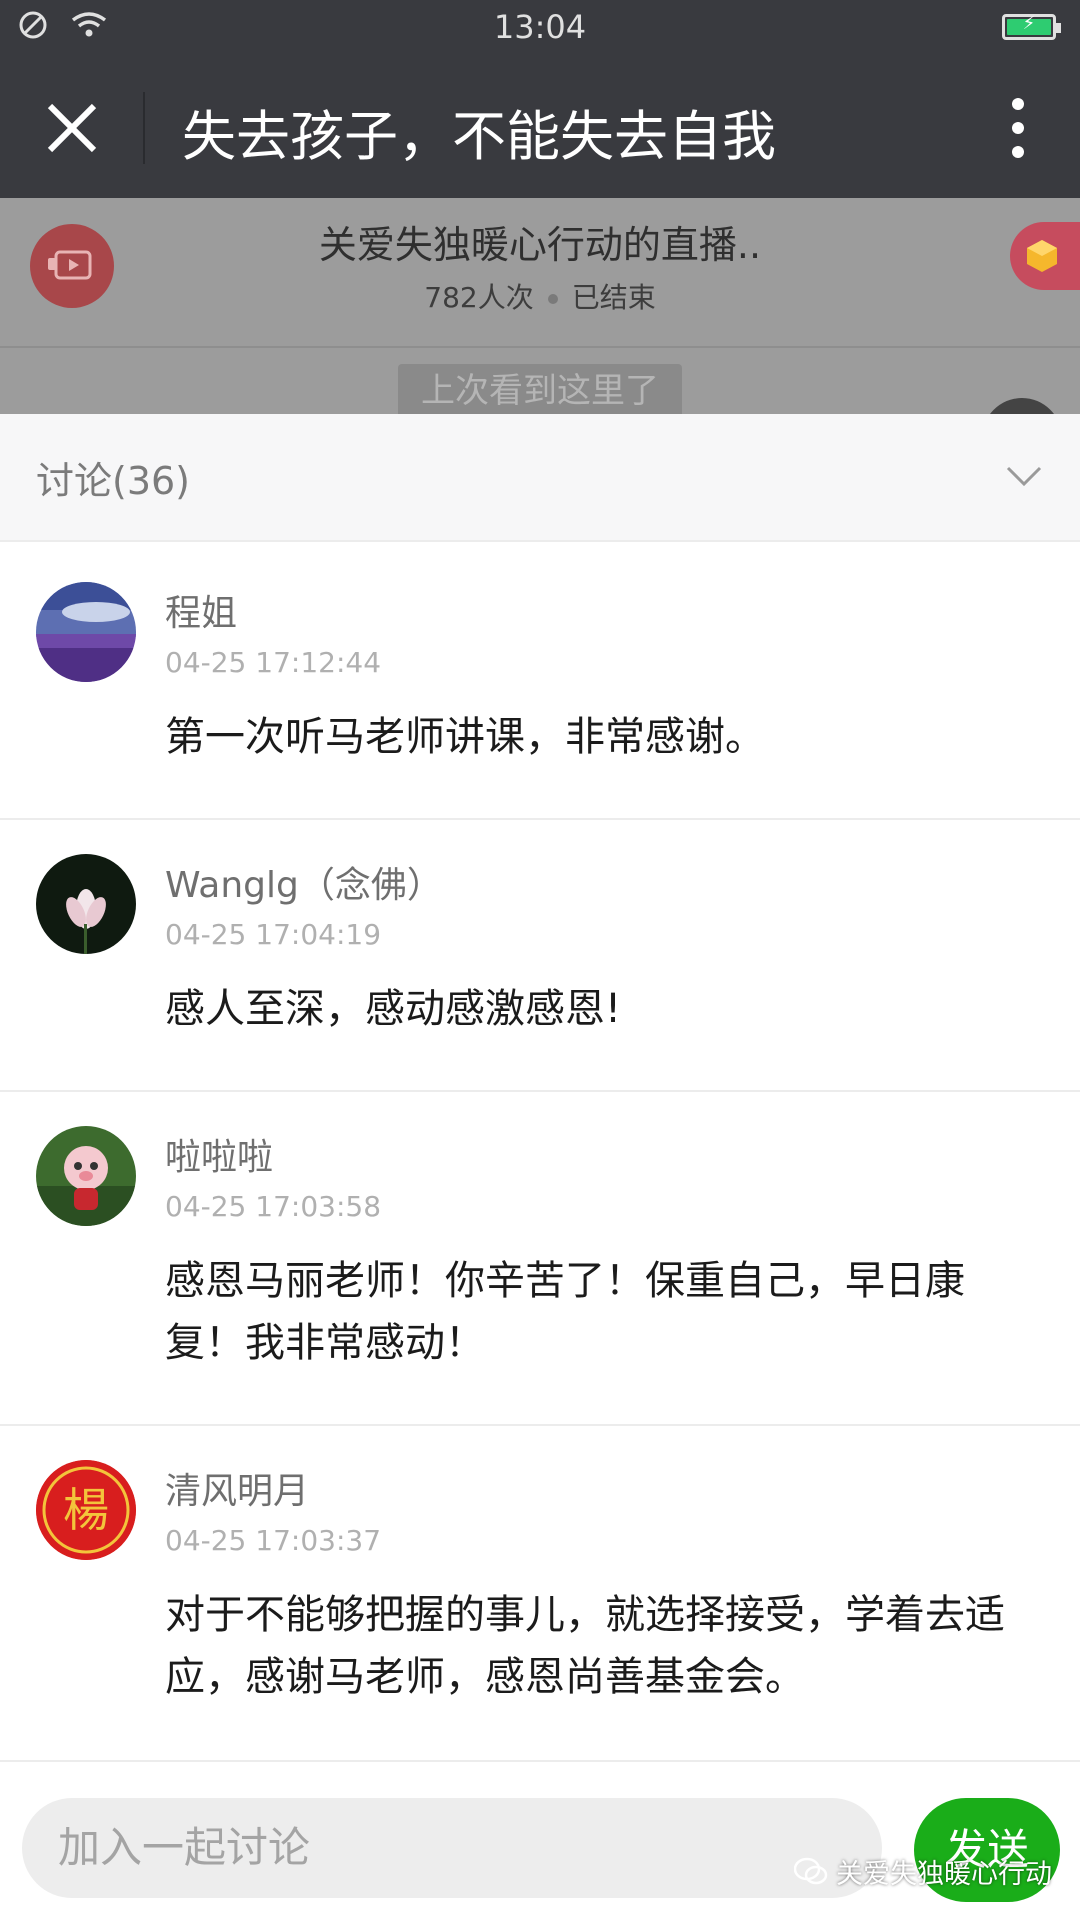 This screenshot has width=1080, height=1920. Describe the element at coordinates (565, 1312) in the screenshot. I see `comment-text: 感恩马丽老师！你辛苦了！保重自己，早日康复！我非常感动！` at that location.